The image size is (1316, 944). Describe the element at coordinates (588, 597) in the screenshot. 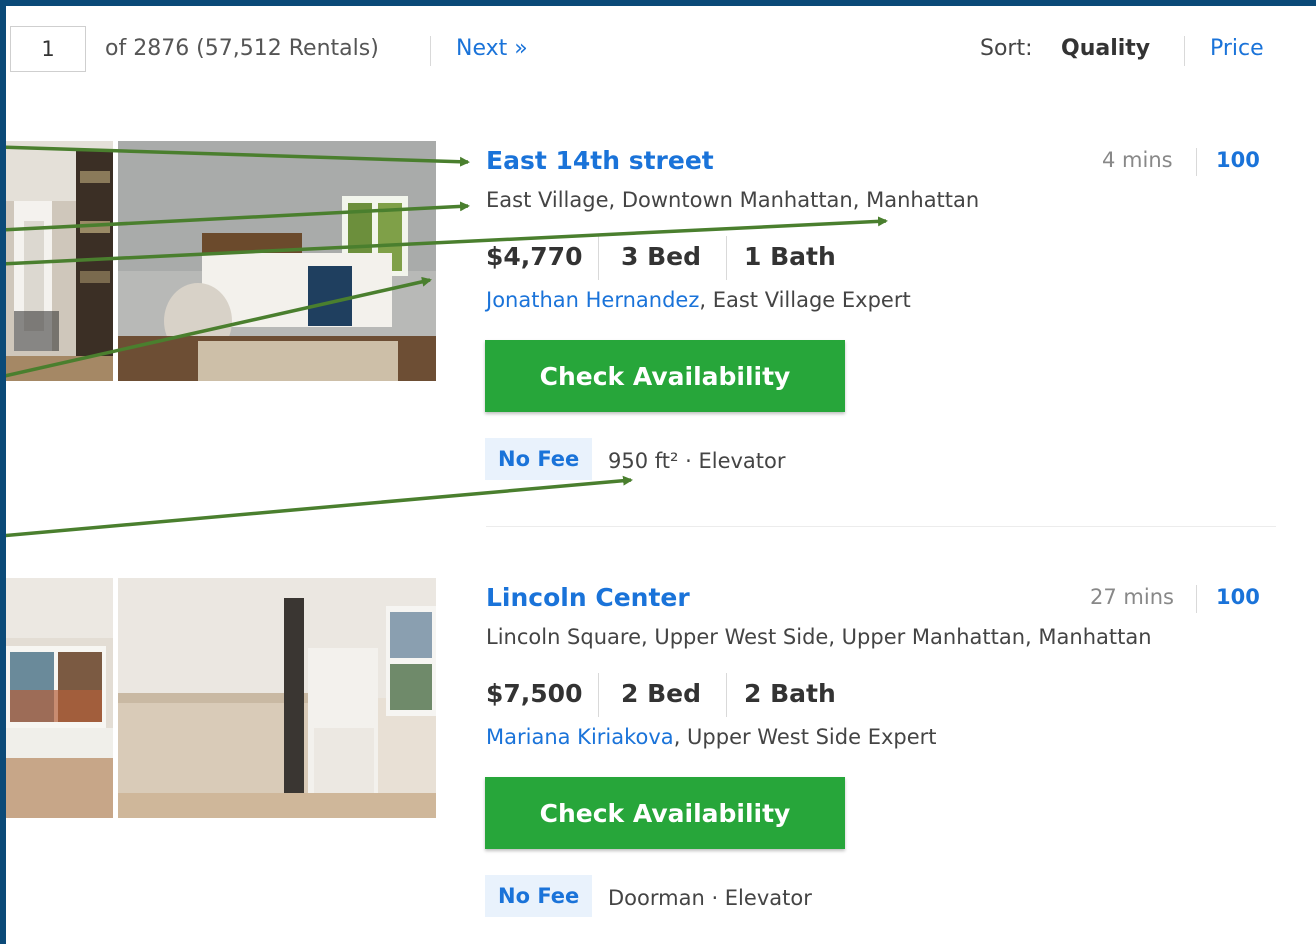

I see `listing-title: Lincoln Center` at that location.